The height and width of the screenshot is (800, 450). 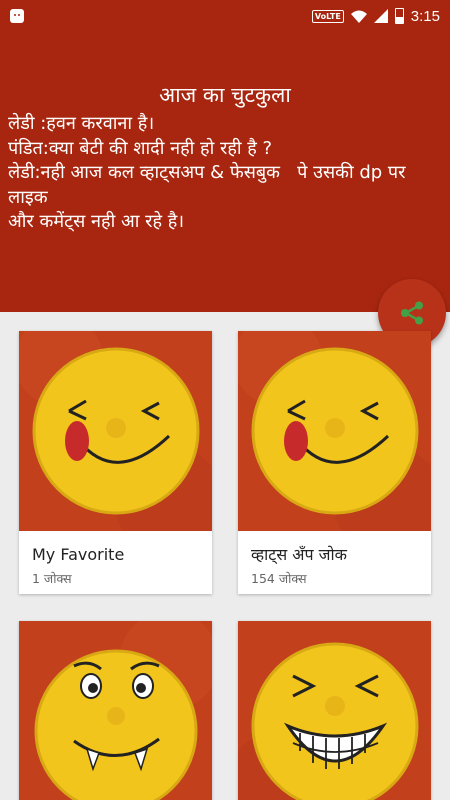 I want to click on volte-indicator: VoLTE, so click(x=327, y=16).